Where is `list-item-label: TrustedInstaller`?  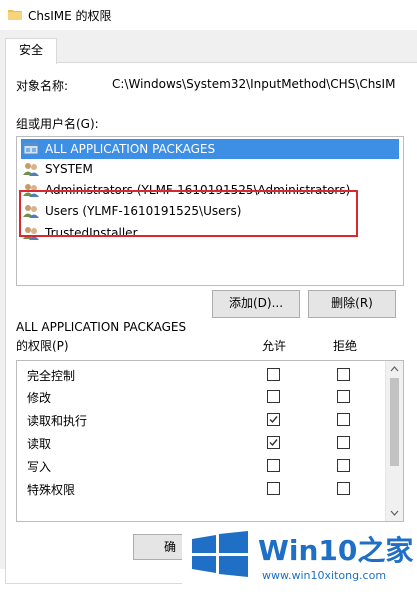 list-item-label: TrustedInstaller is located at coordinates (91, 233).